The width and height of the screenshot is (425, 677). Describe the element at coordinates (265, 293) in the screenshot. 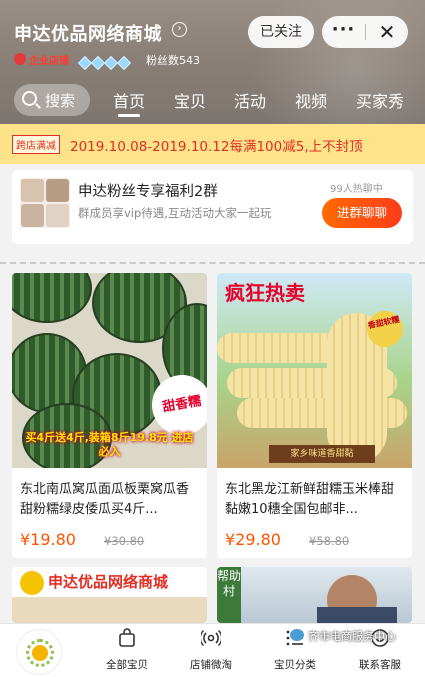

I see `product-headline: 疯狂热卖` at that location.